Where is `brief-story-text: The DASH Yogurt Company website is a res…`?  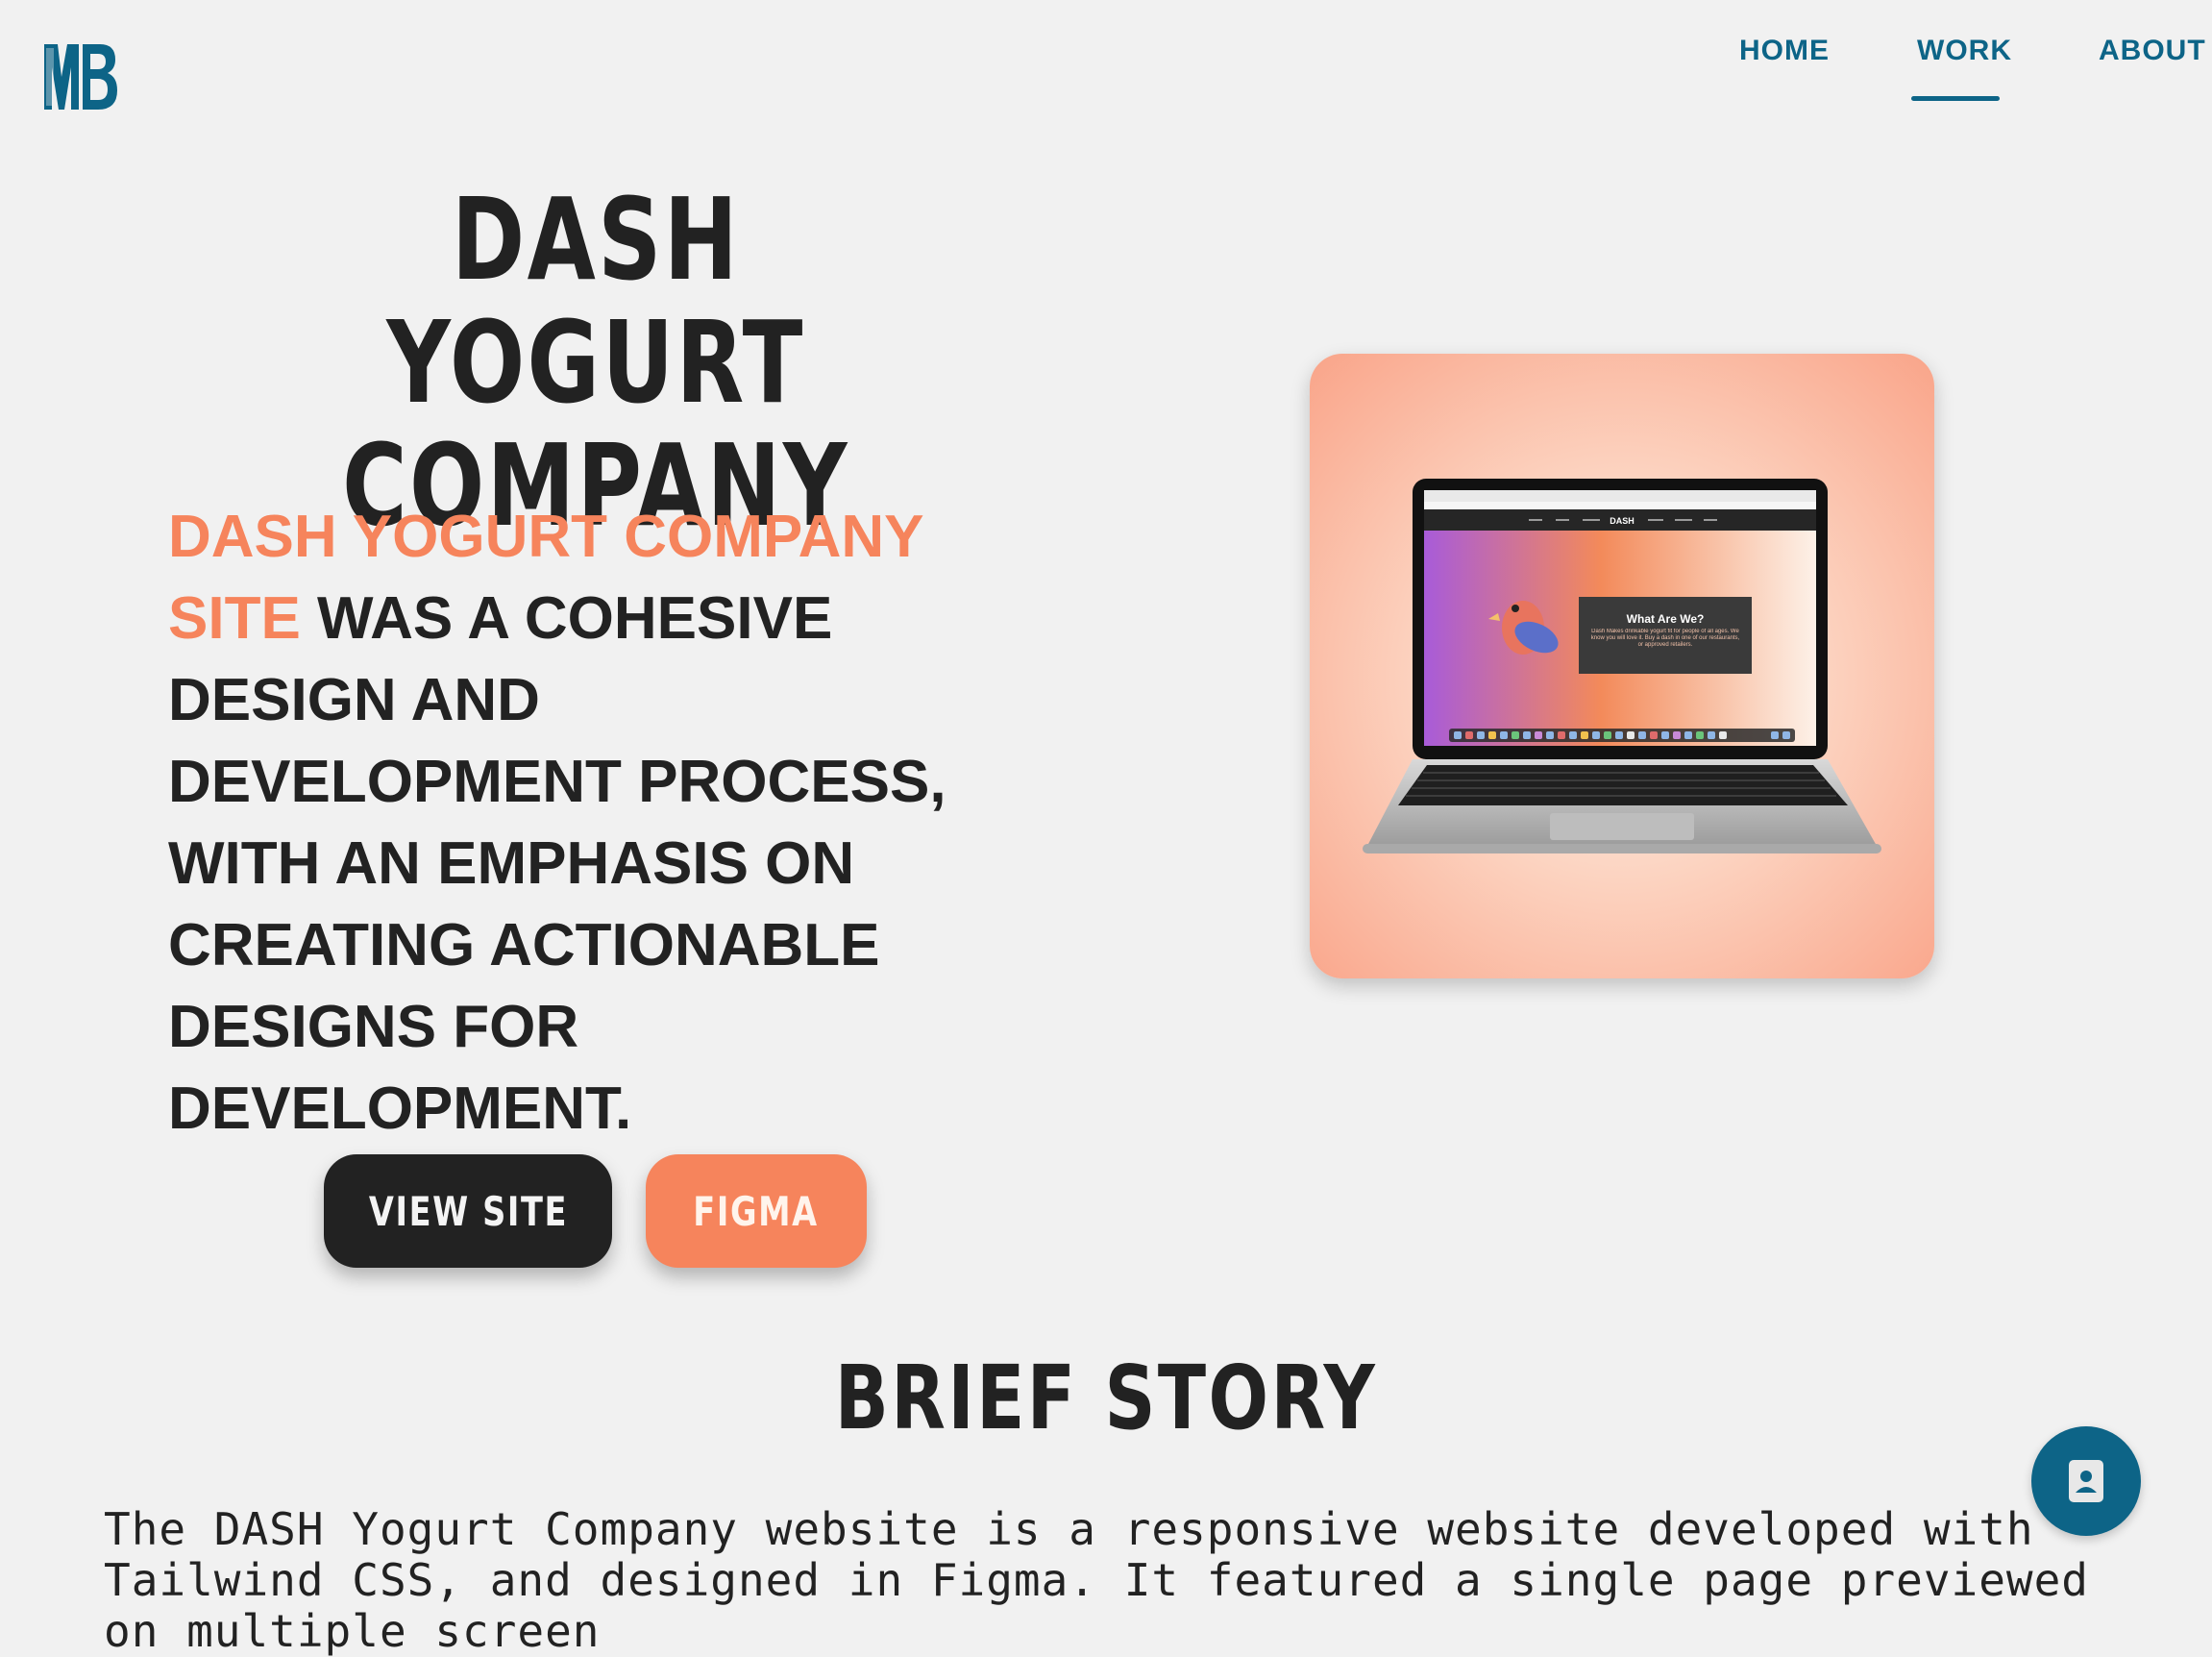 brief-story-text: The DASH Yogurt Company website is a res… is located at coordinates (1096, 1580).